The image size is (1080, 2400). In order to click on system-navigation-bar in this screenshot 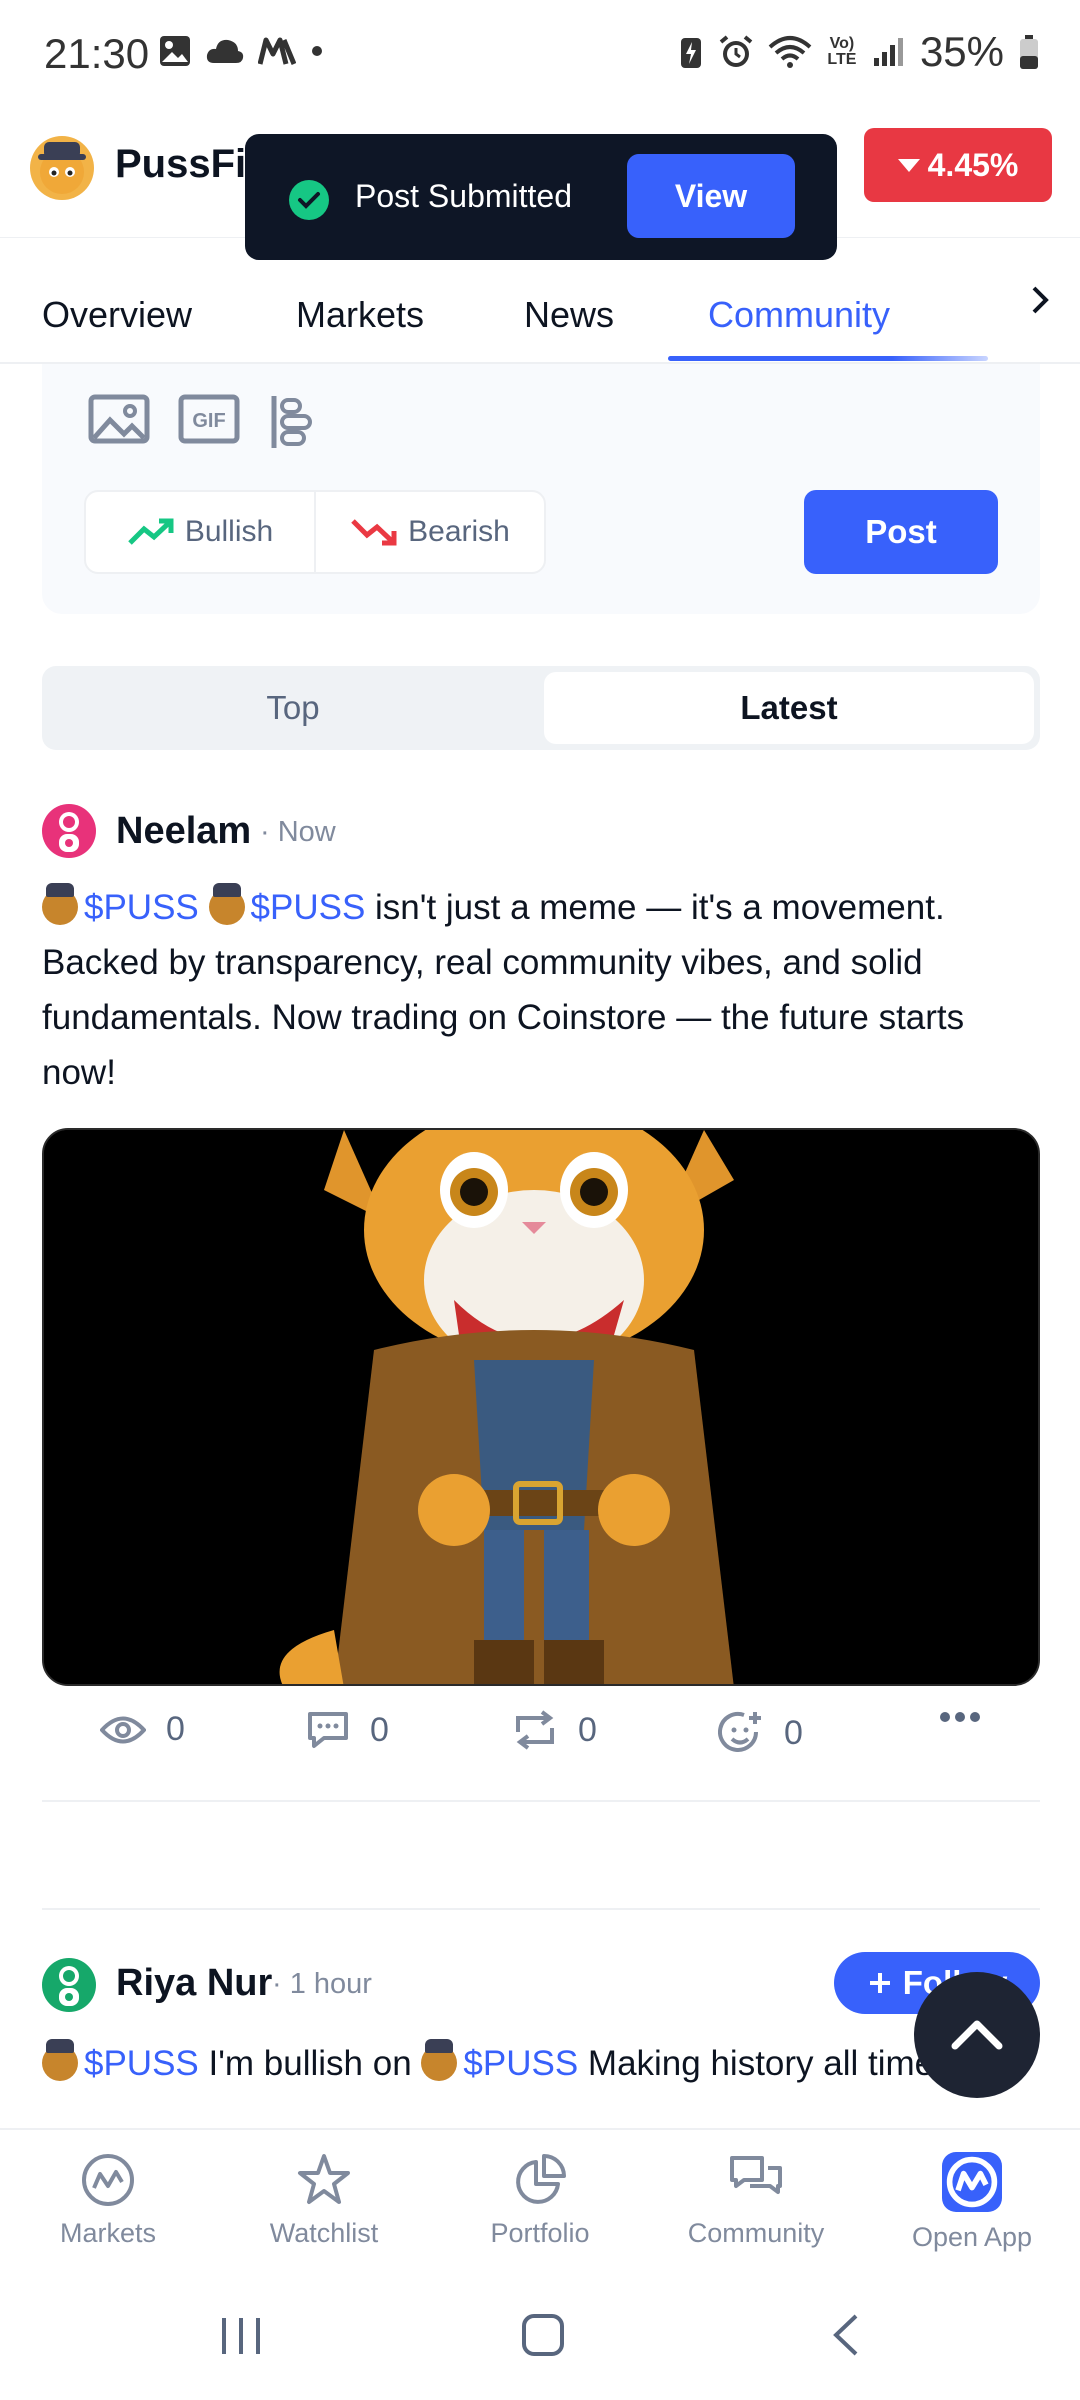, I will do `click(540, 2334)`.